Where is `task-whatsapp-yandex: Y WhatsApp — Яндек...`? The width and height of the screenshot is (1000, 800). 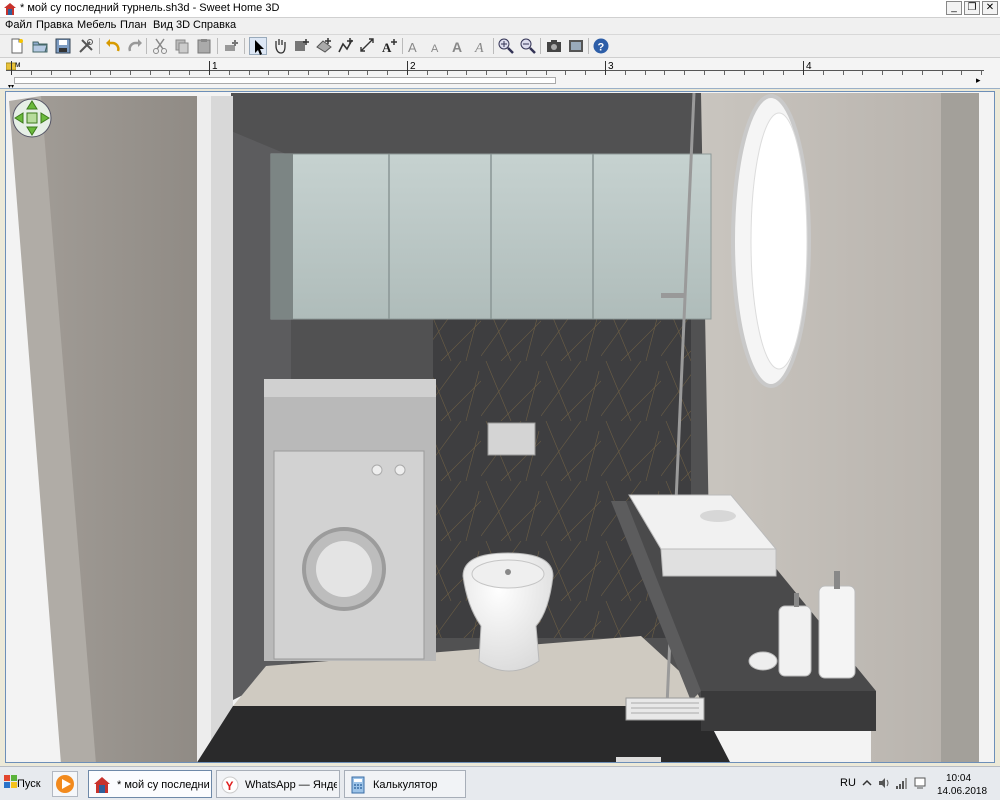 task-whatsapp-yandex: Y WhatsApp — Яндек... is located at coordinates (278, 784).